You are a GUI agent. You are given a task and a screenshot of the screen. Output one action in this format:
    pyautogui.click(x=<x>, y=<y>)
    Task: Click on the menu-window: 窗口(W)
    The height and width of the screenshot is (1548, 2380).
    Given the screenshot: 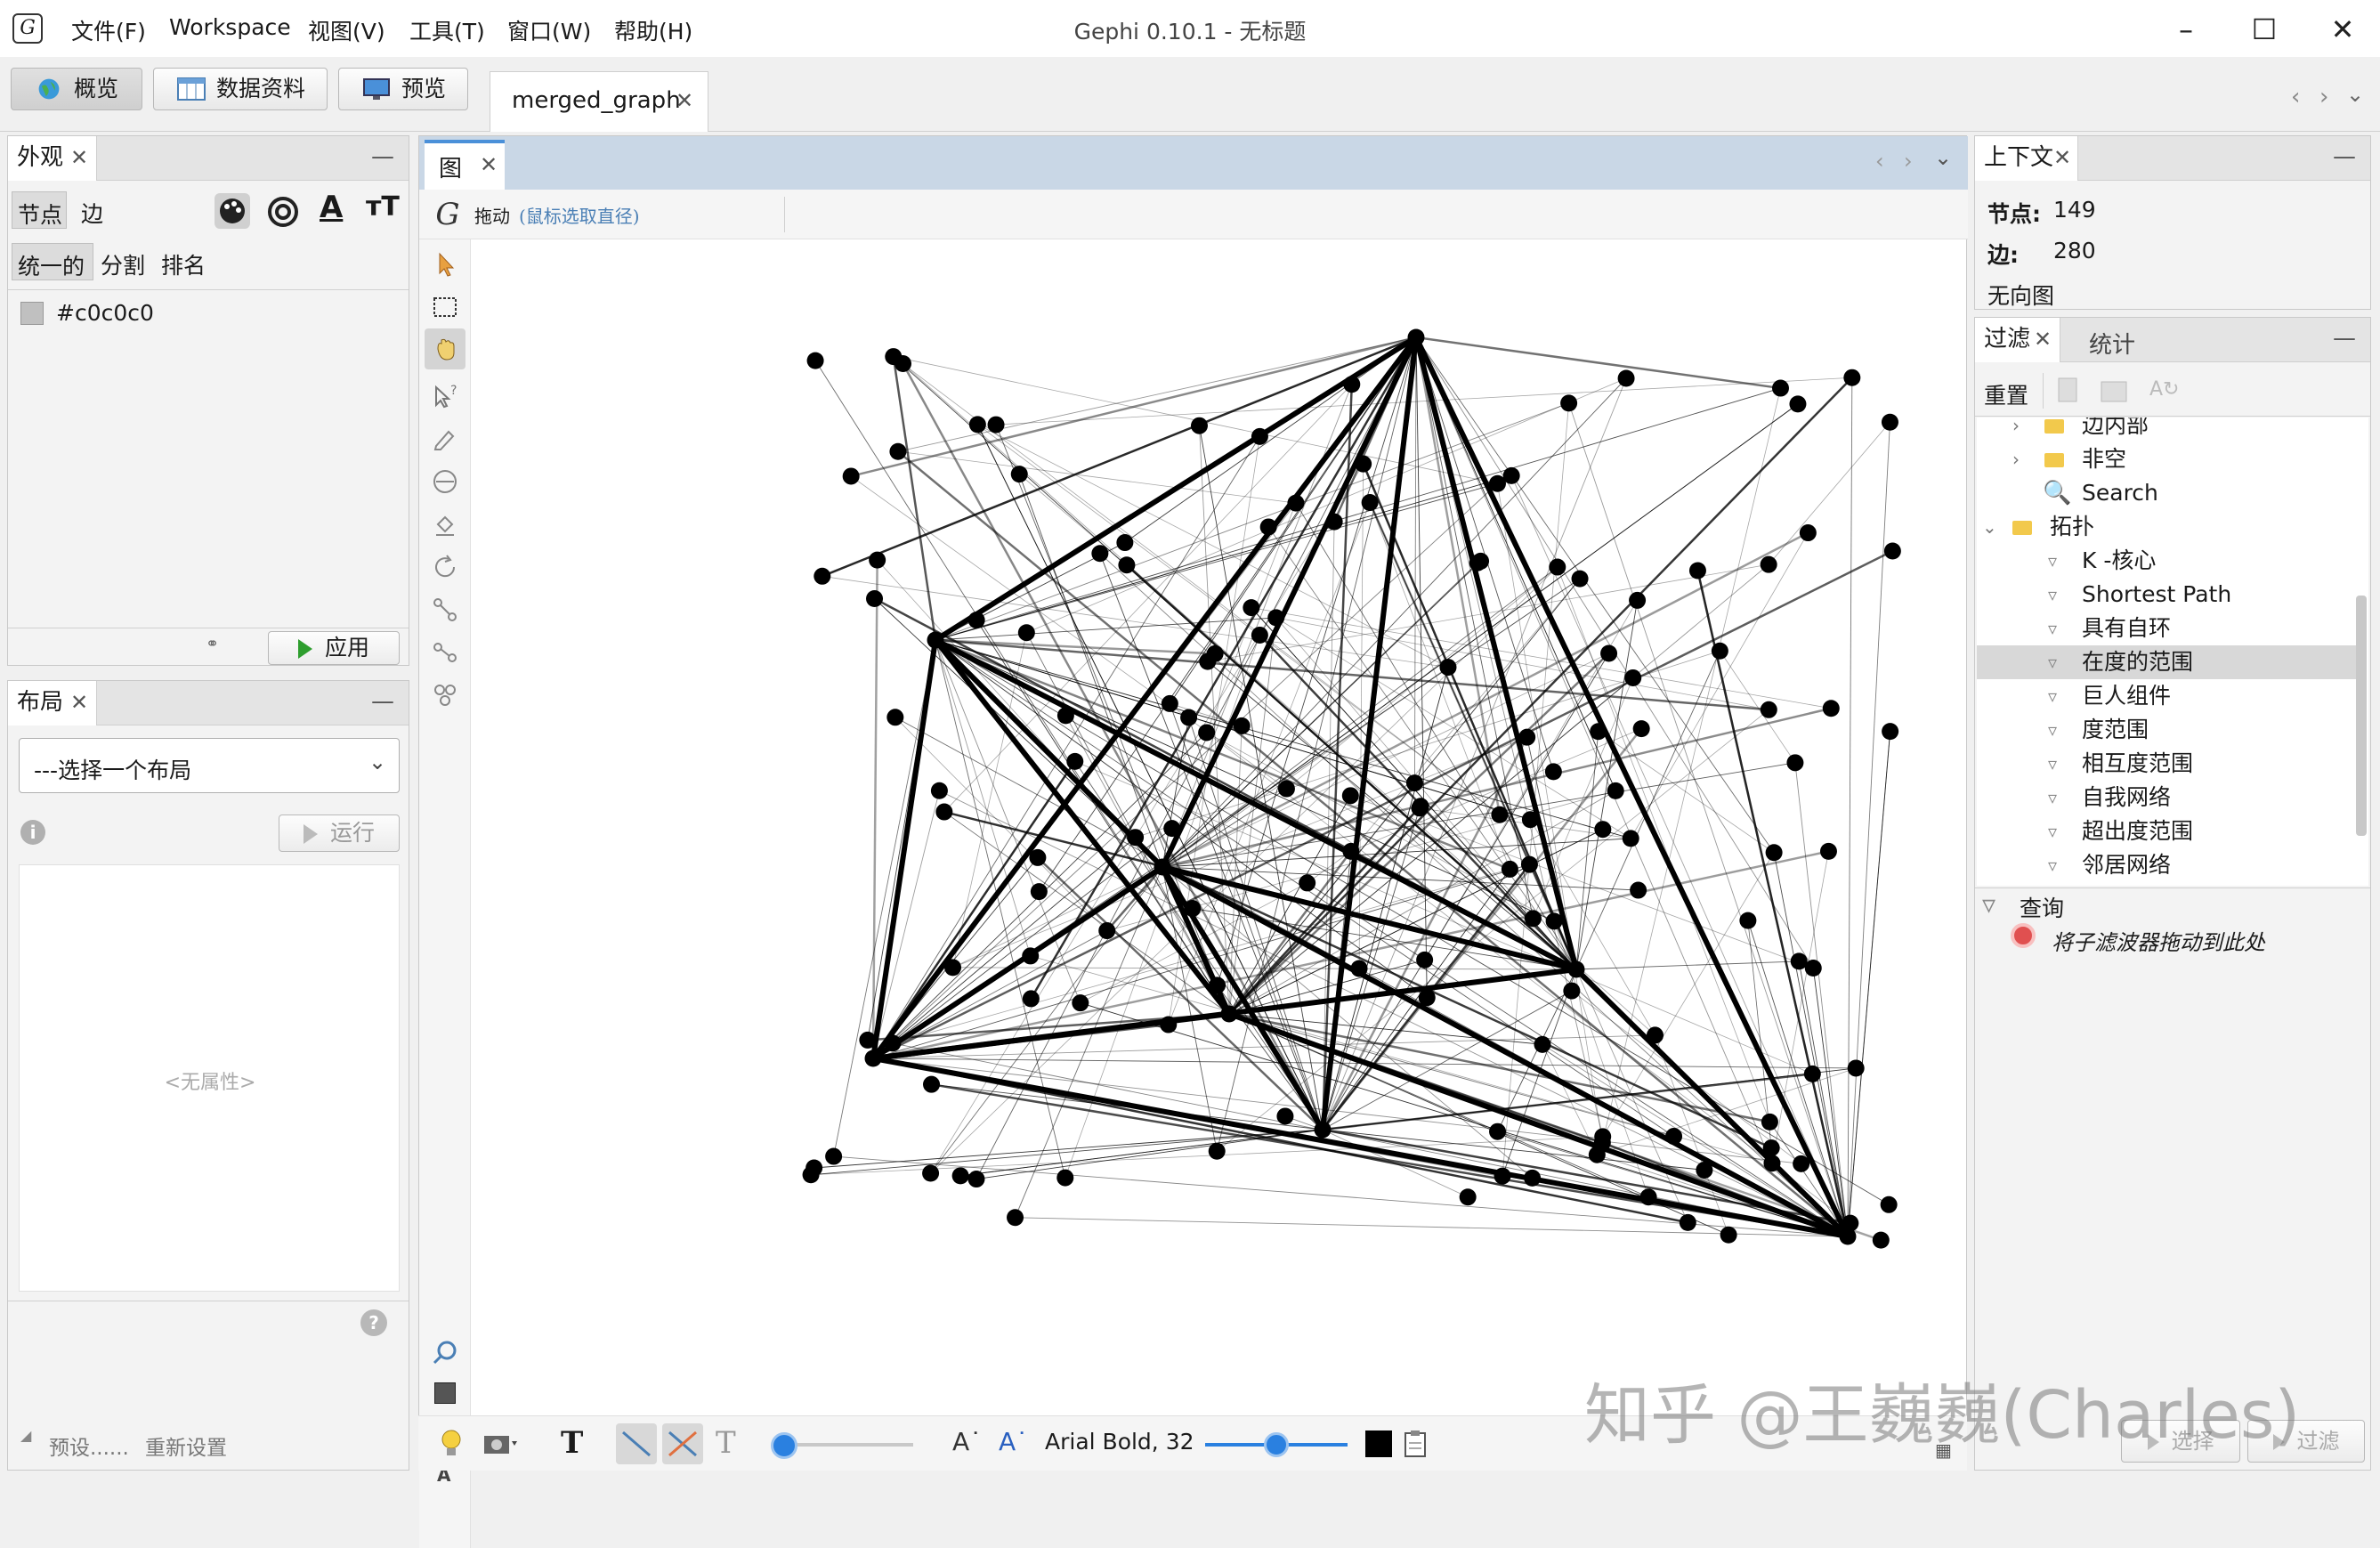 What is the action you would take?
    pyautogui.click(x=549, y=30)
    